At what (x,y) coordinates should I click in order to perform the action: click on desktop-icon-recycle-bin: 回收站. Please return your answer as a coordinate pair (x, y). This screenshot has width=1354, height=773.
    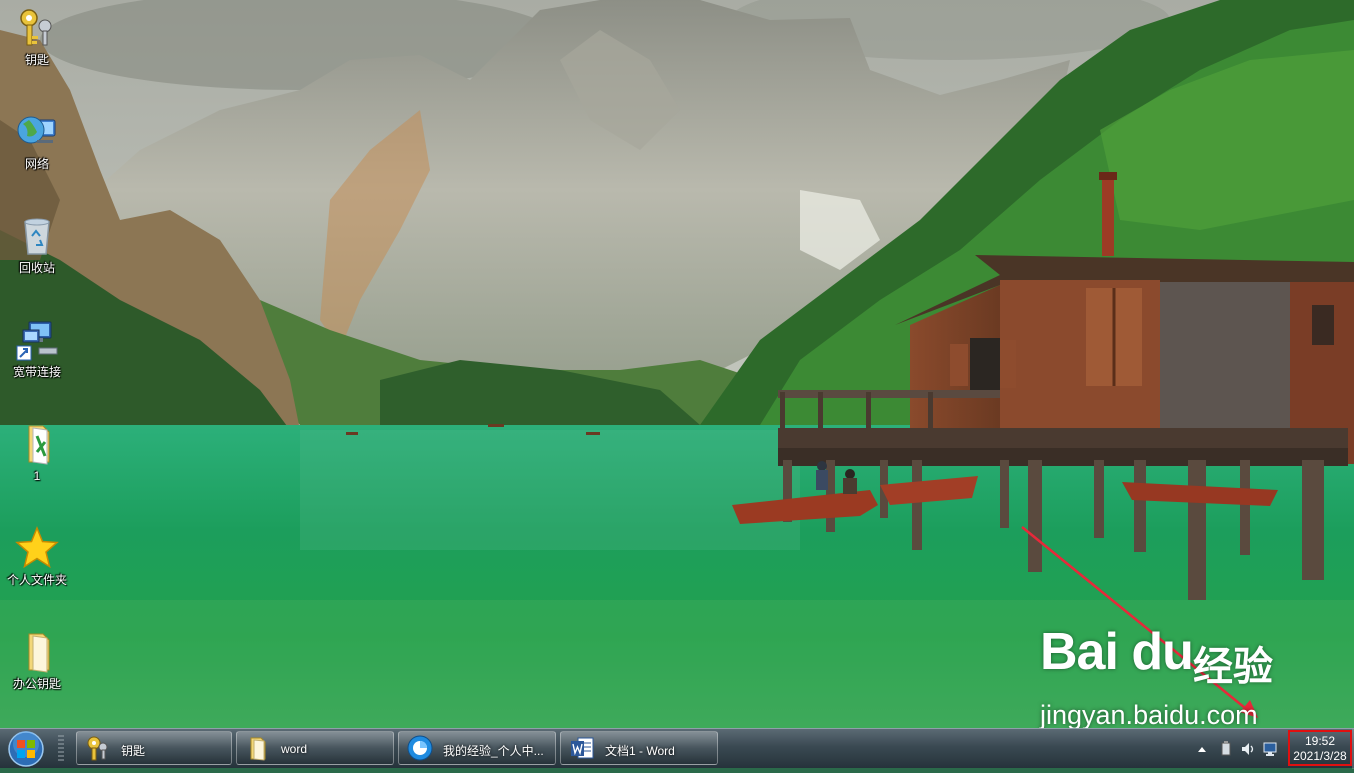
    Looking at the image, I should click on (37, 244).